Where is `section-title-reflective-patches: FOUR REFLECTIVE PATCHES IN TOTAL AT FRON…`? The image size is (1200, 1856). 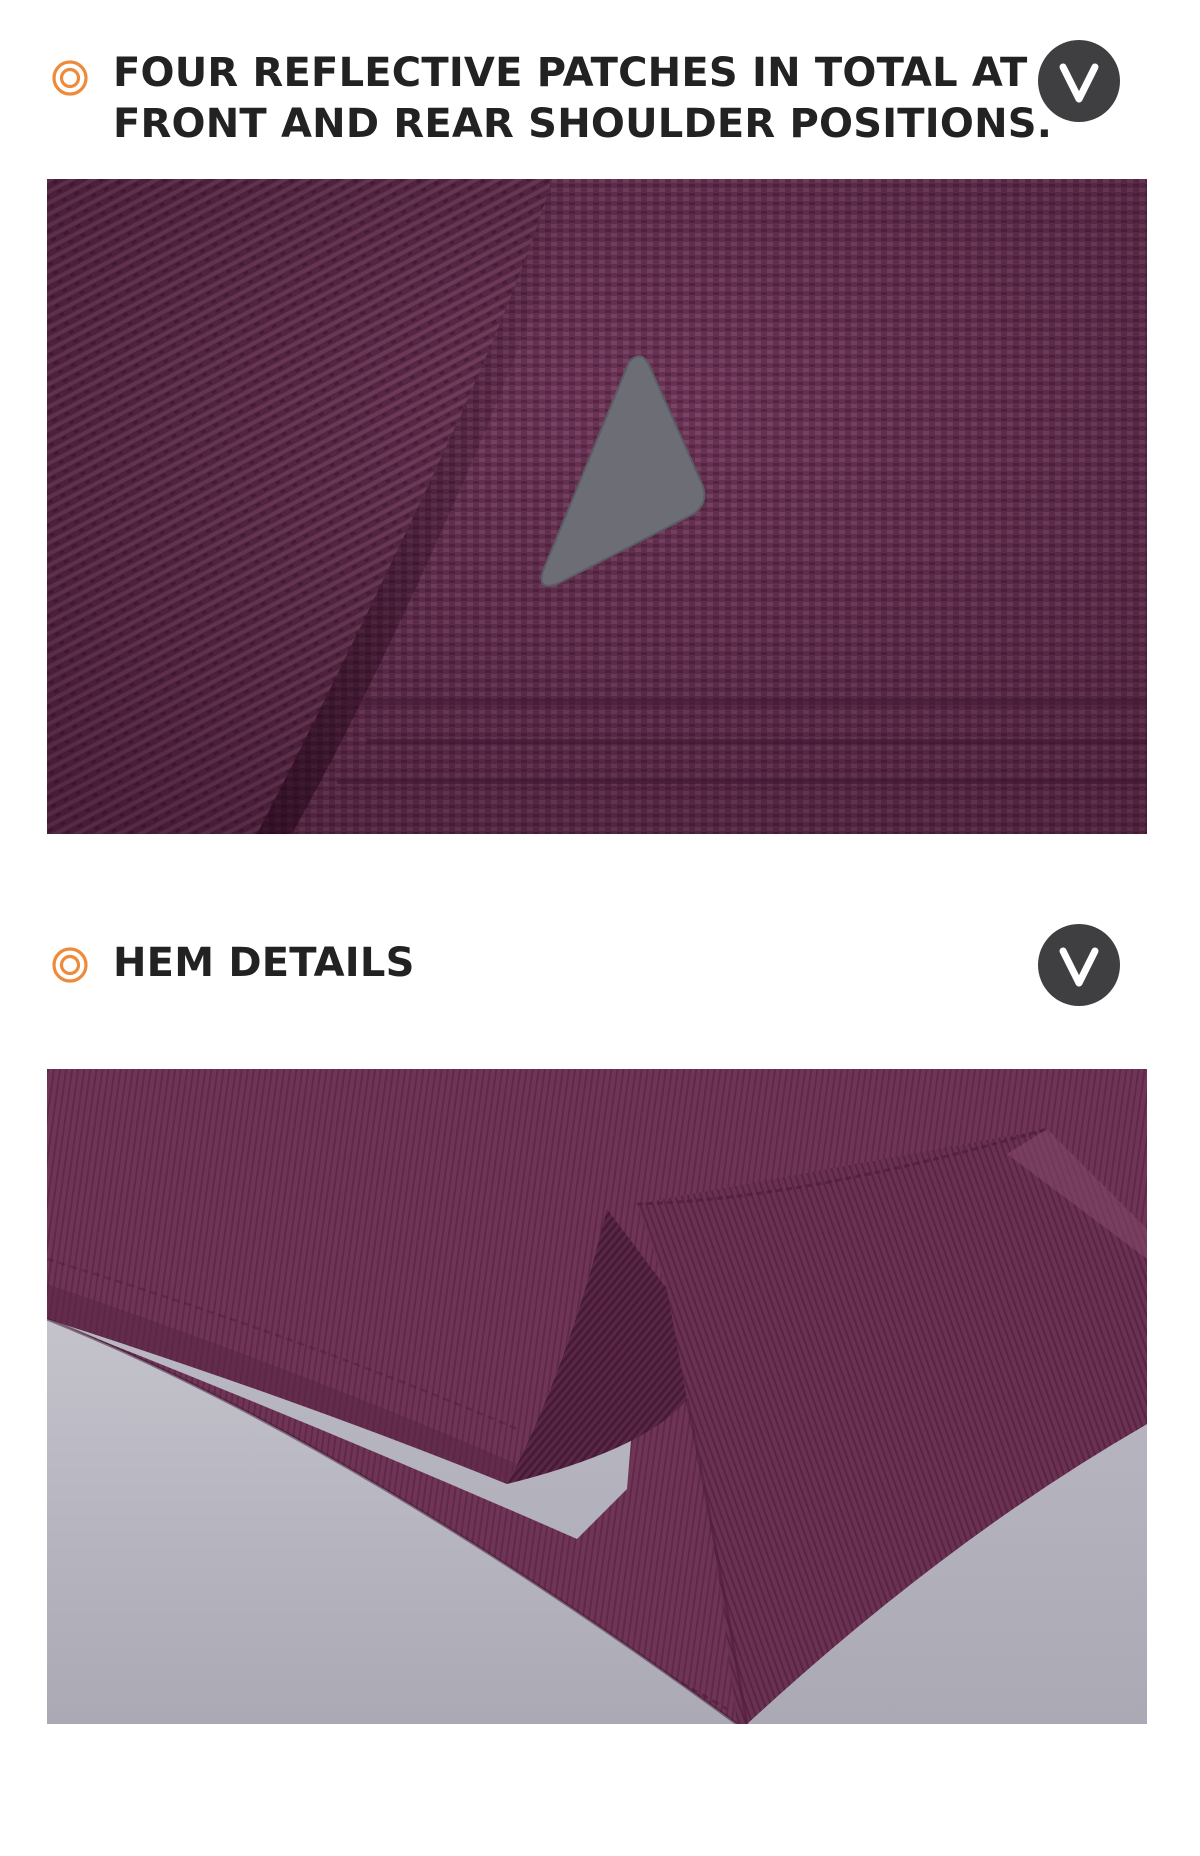 section-title-reflective-patches: FOUR REFLECTIVE PATCHES IN TOTAL AT FRON… is located at coordinates (582, 99).